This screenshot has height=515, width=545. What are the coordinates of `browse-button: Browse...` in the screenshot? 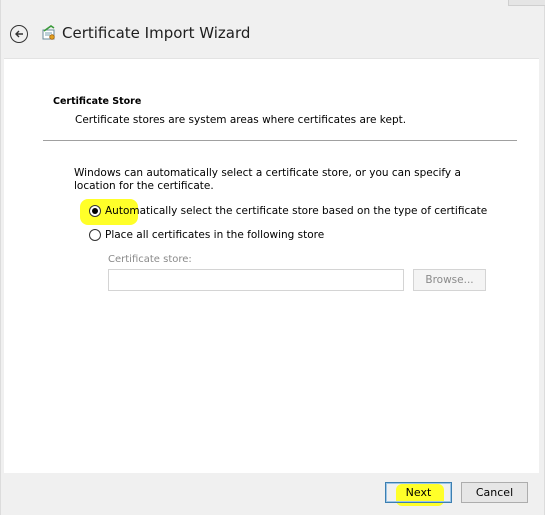 It's located at (449, 280).